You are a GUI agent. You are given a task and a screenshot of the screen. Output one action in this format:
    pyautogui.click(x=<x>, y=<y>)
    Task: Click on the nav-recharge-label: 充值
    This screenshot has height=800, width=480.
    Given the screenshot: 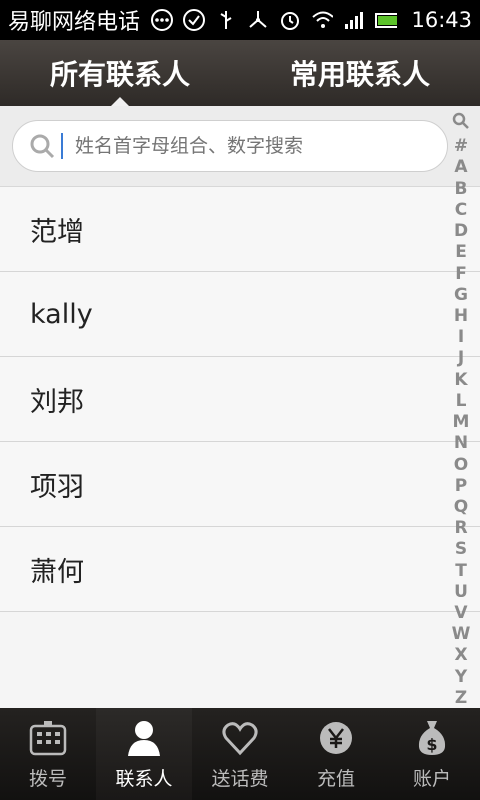 What is the action you would take?
    pyautogui.click(x=335, y=778)
    